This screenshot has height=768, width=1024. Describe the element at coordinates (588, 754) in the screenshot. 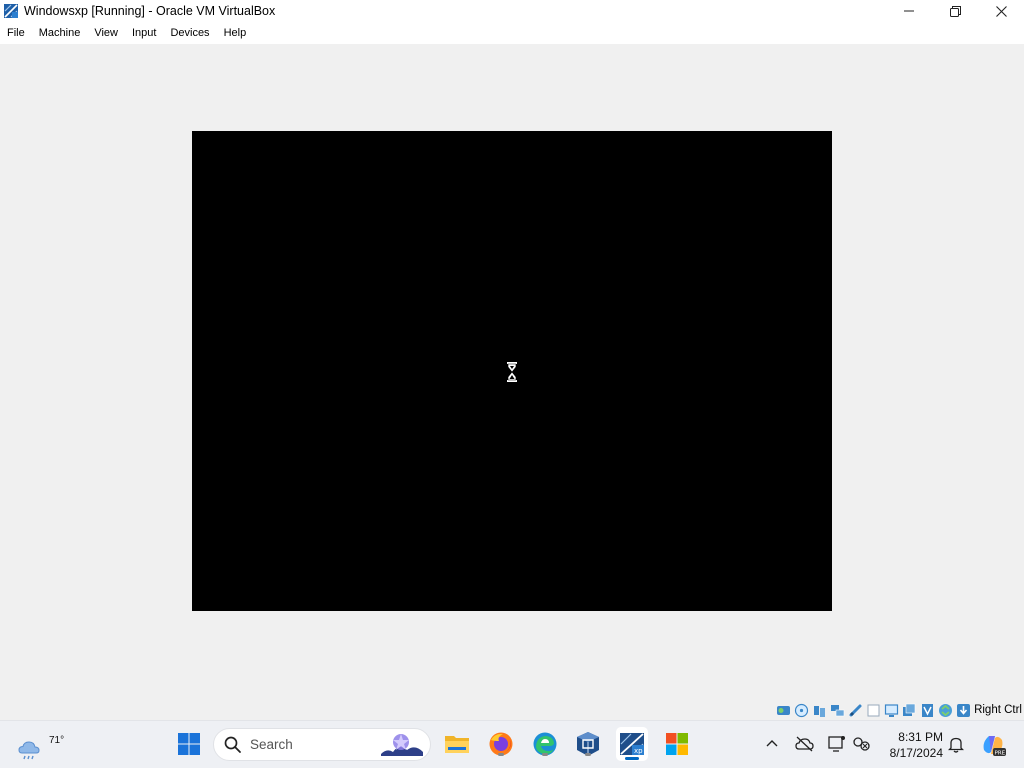

I see `virtualbox-running-indicator` at that location.